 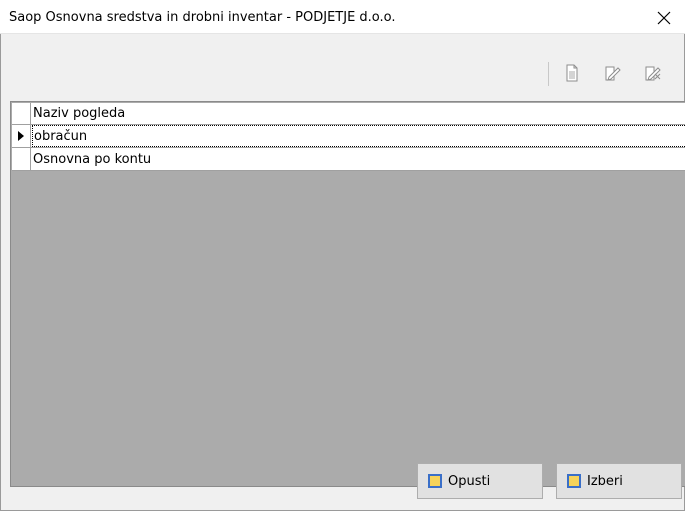 I want to click on close-icon, so click(x=664, y=18).